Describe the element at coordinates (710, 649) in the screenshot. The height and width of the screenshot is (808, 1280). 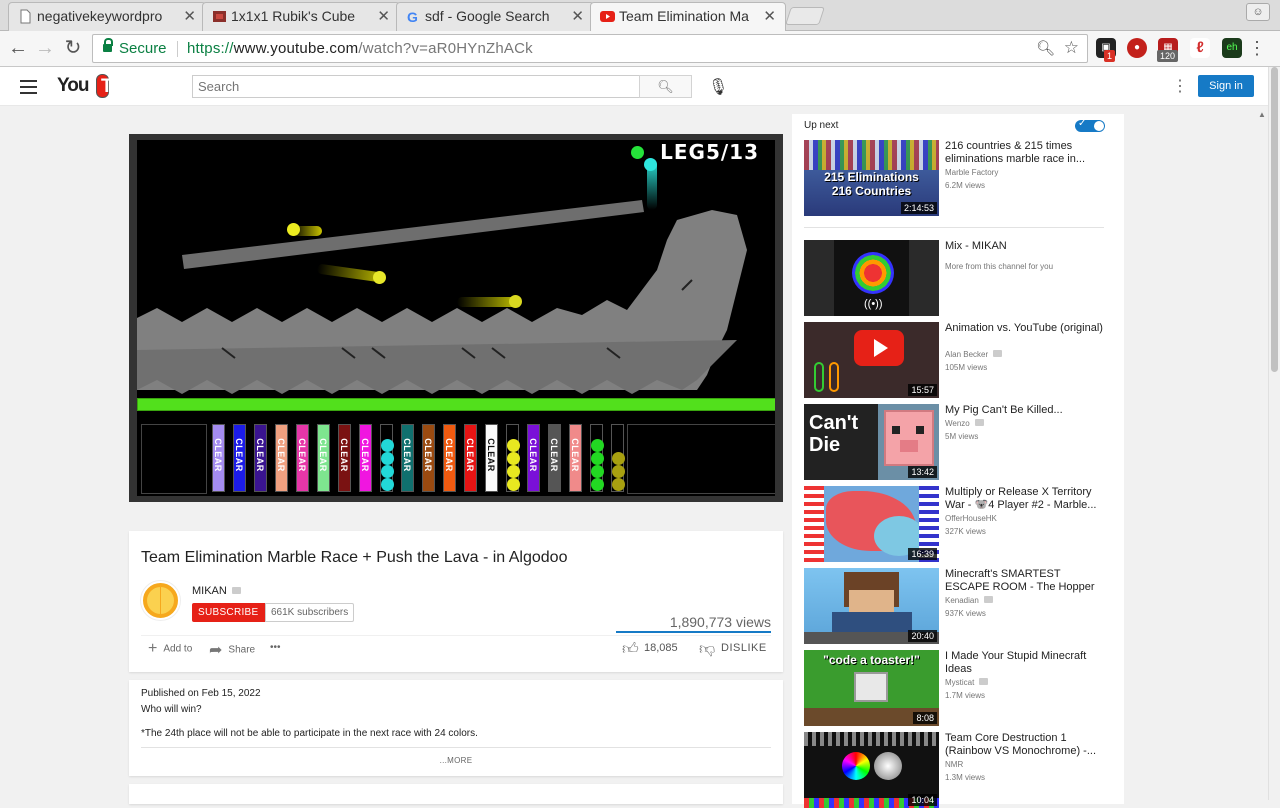
I see `dislike-button: 👎︎` at that location.